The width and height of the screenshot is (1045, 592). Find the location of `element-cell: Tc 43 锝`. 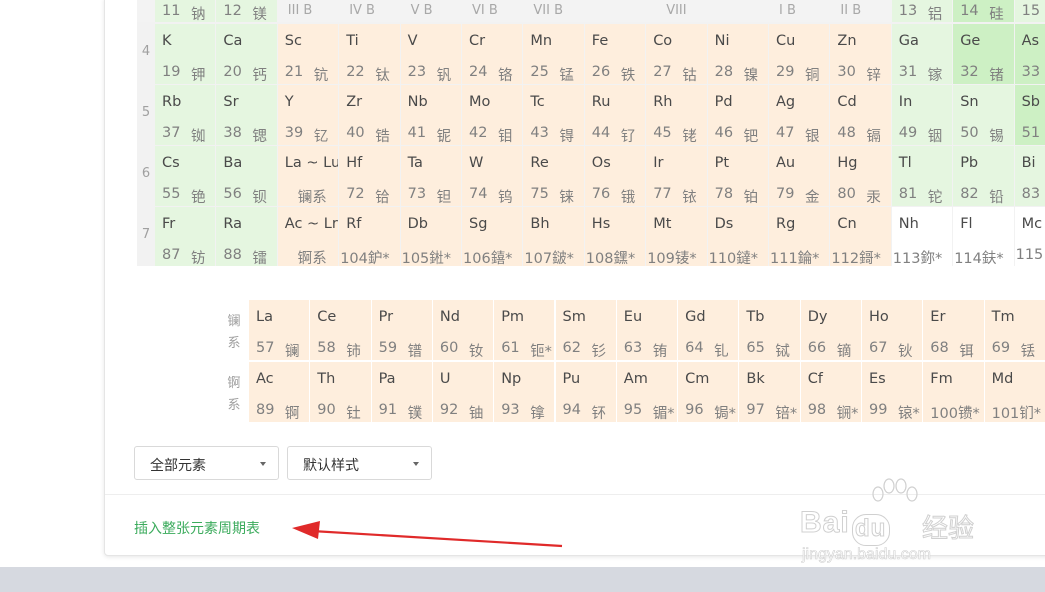

element-cell: Tc 43 锝 is located at coordinates (553, 115).